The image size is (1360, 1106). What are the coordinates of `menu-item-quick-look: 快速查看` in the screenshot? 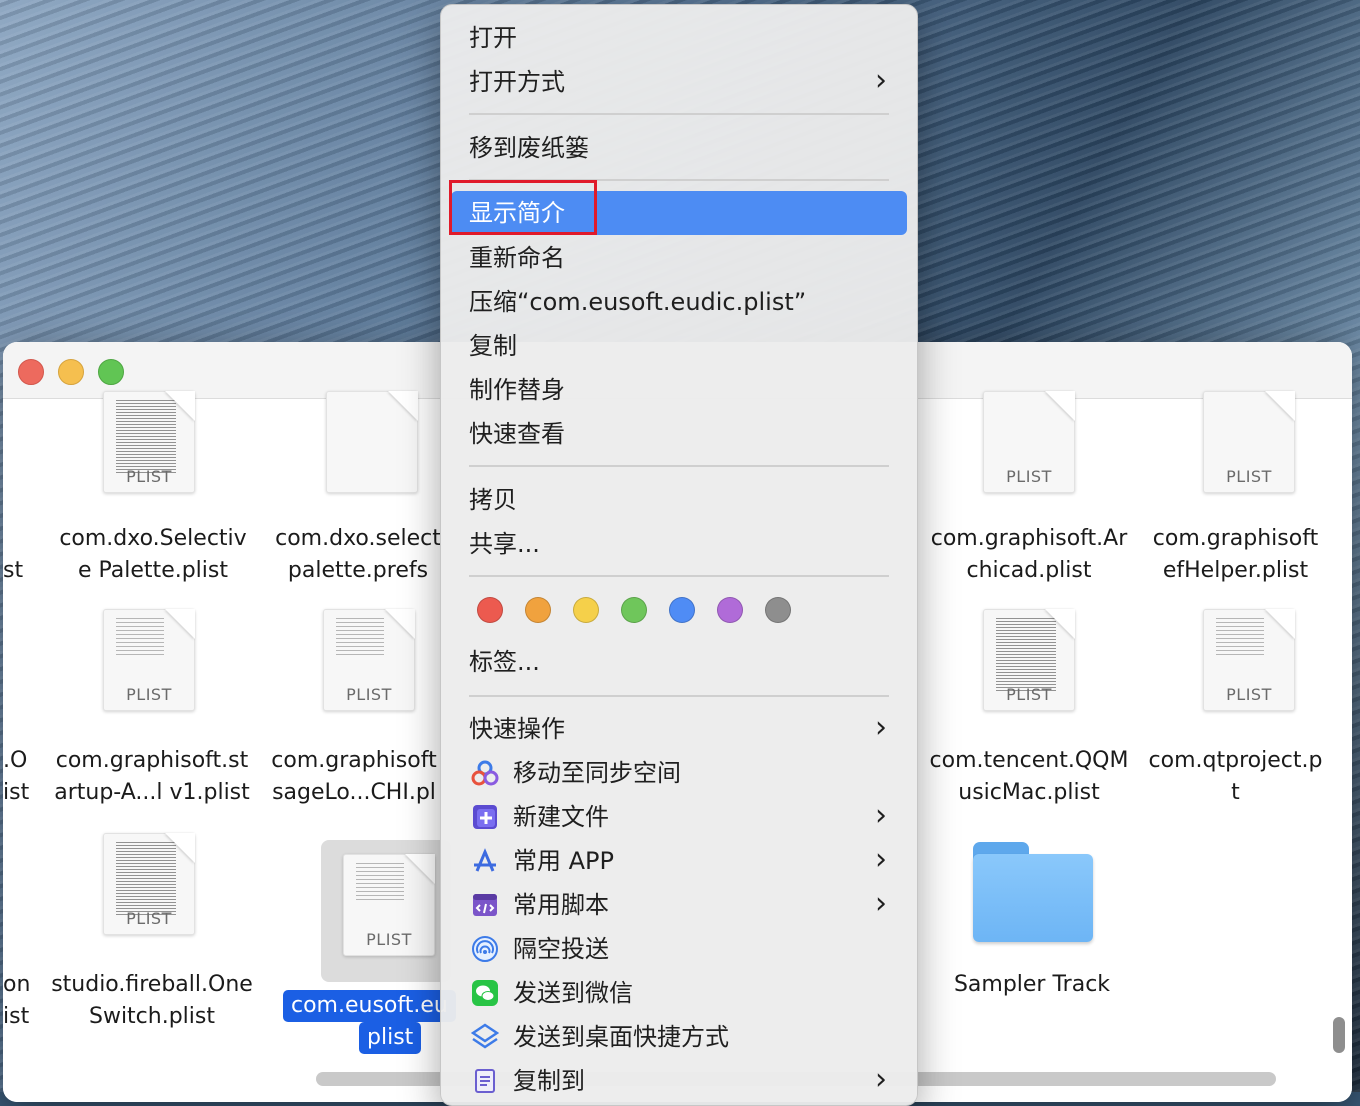 It's located at (679, 434).